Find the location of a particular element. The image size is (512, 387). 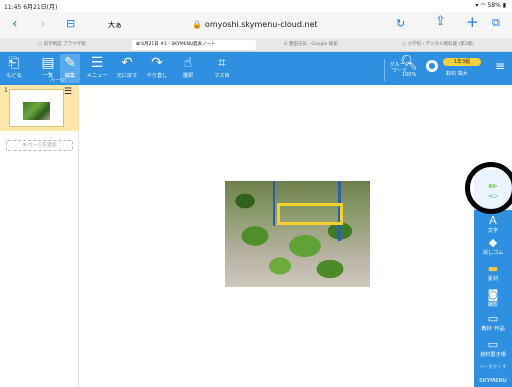

zoom-button: 🔍︎ 100% is located at coordinates (409, 68).